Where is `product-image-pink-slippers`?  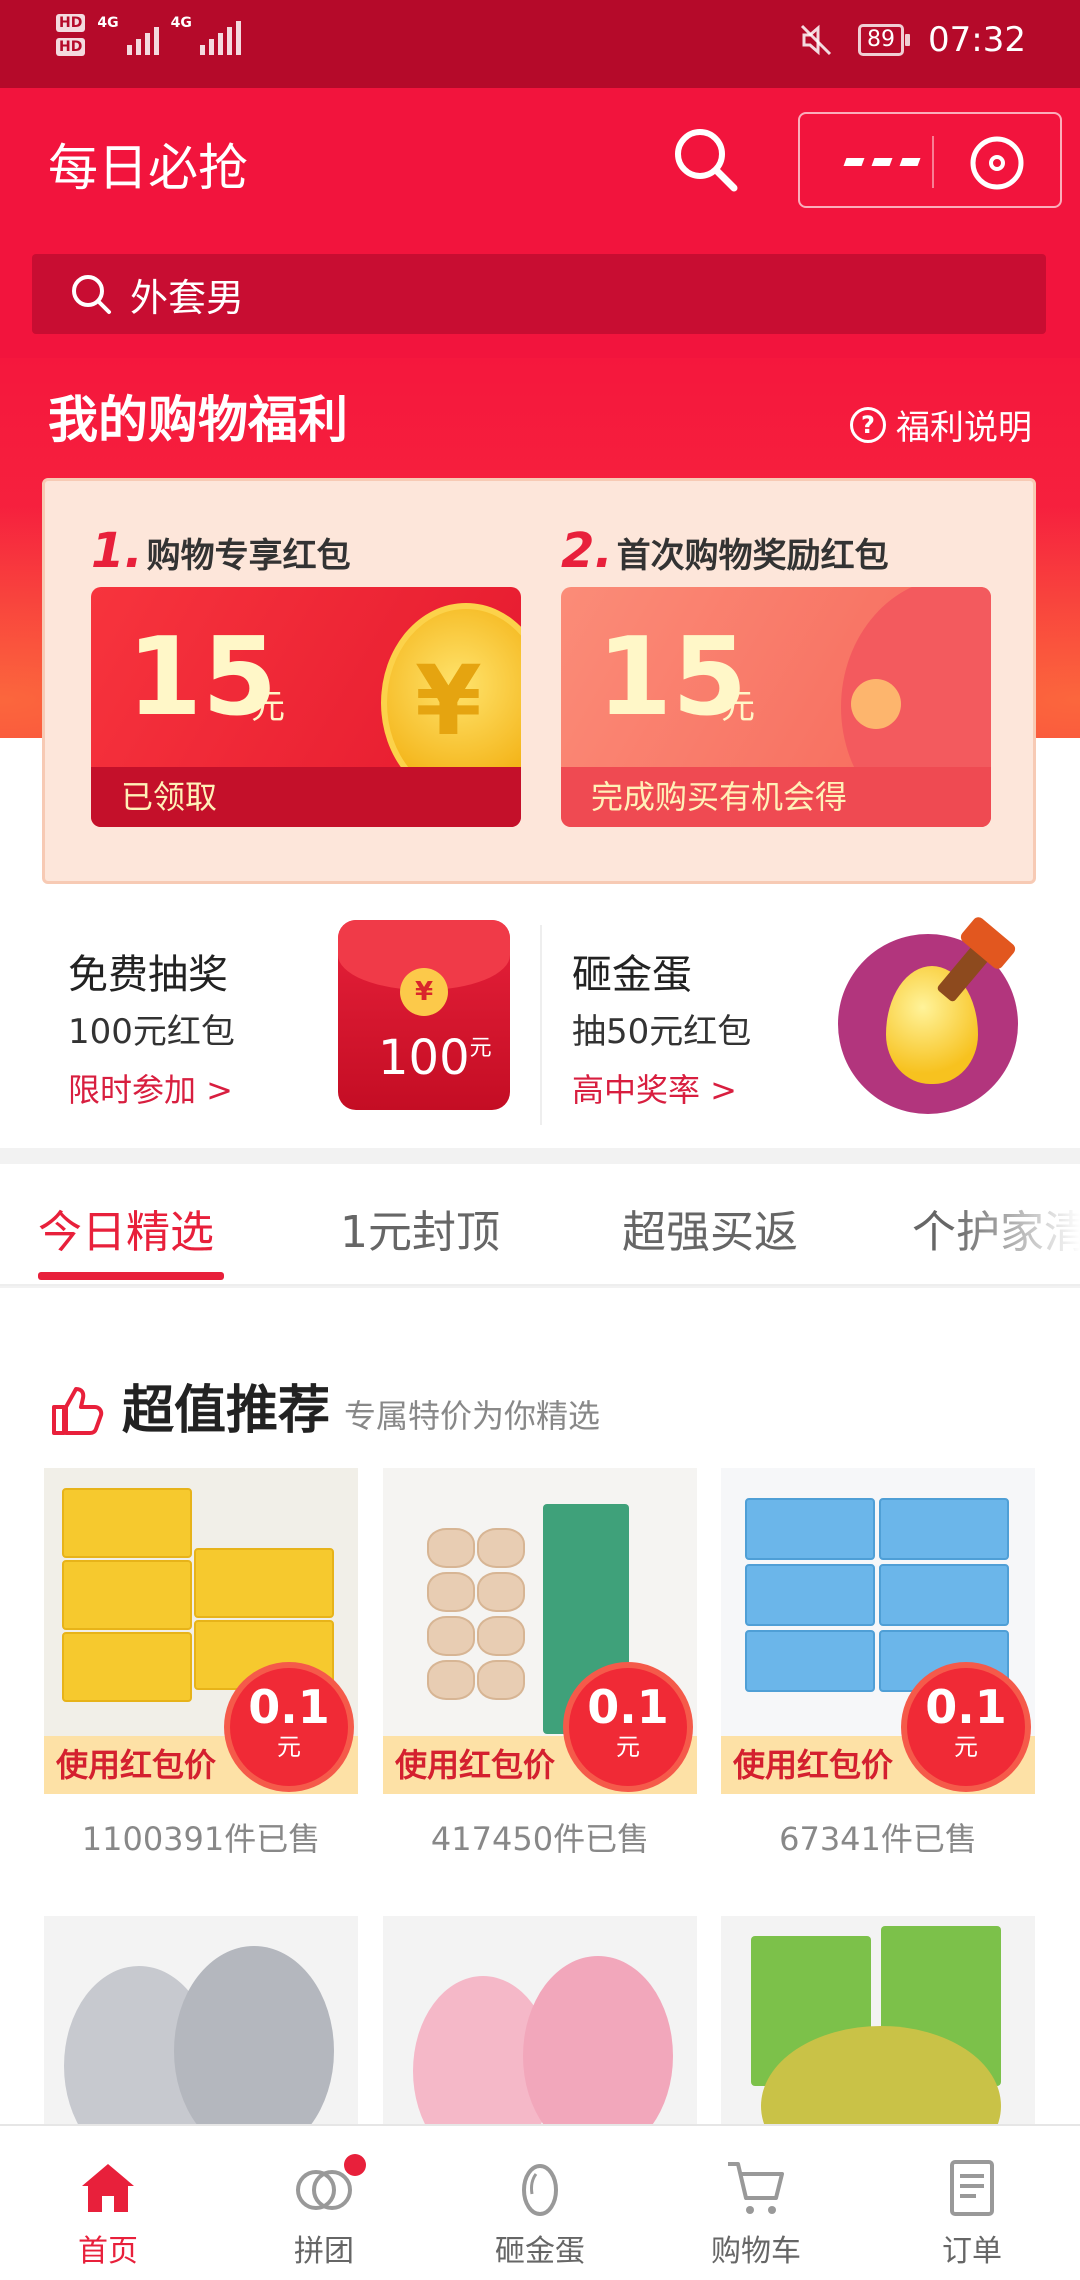 product-image-pink-slippers is located at coordinates (540, 2021).